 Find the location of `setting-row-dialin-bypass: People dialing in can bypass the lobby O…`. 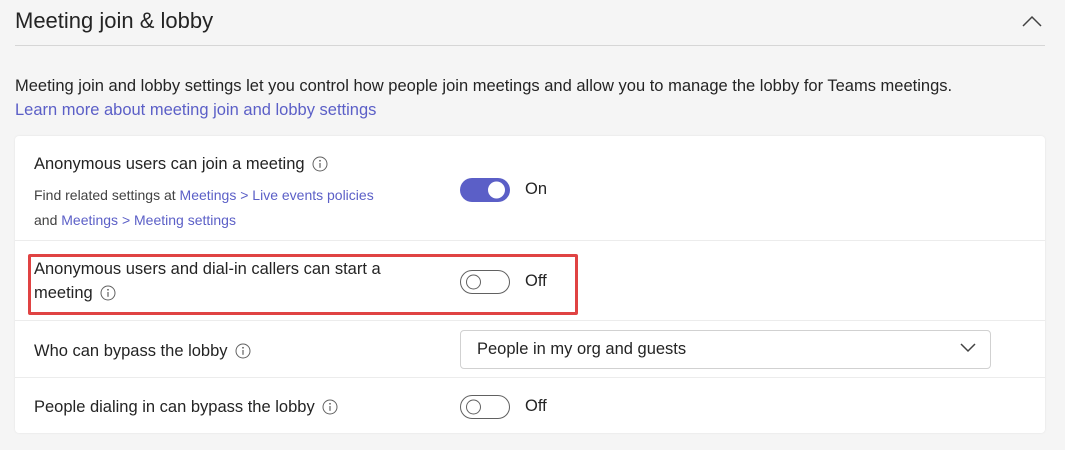

setting-row-dialin-bypass: People dialing in can bypass the lobby O… is located at coordinates (530, 405).